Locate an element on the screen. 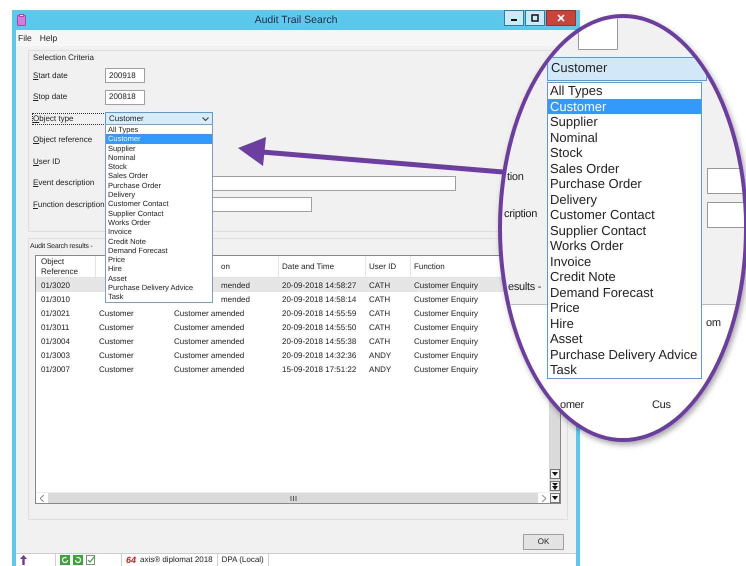 The height and width of the screenshot is (566, 746). table-cell: 20-09-2018 14:58:27 is located at coordinates (319, 285).